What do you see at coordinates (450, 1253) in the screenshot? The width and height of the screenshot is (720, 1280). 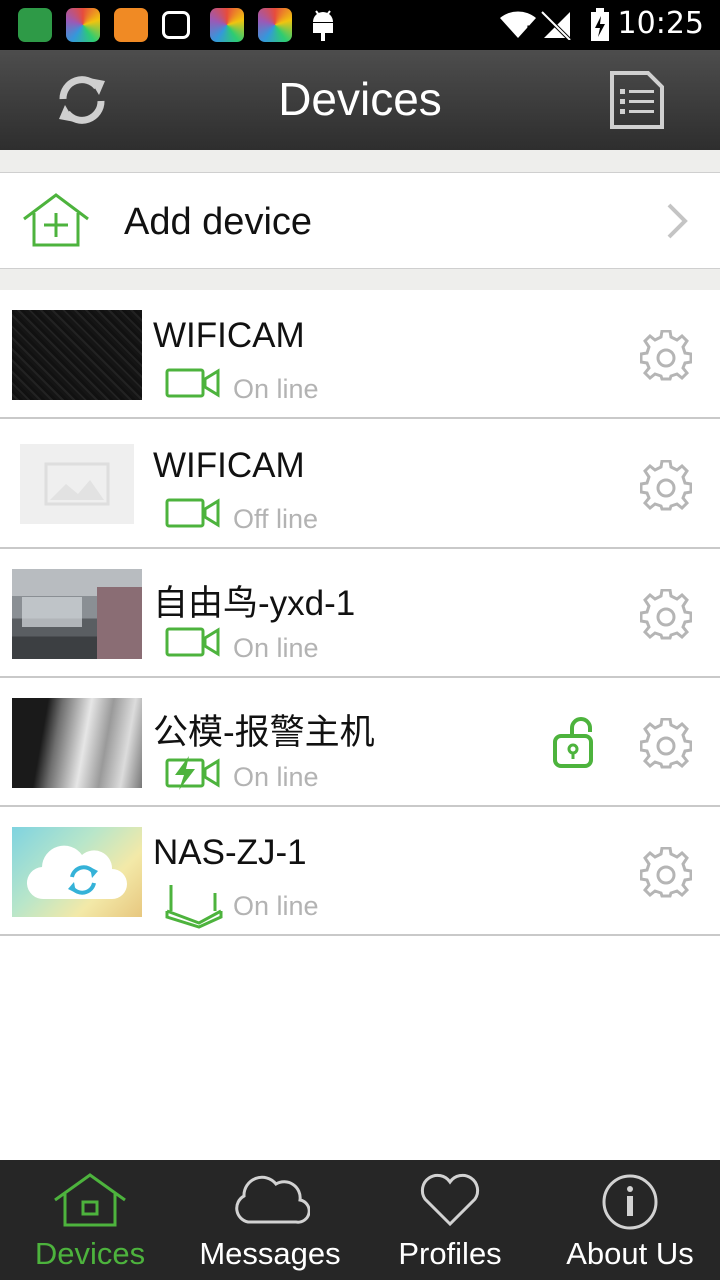 I see `tab-label: Profiles` at bounding box center [450, 1253].